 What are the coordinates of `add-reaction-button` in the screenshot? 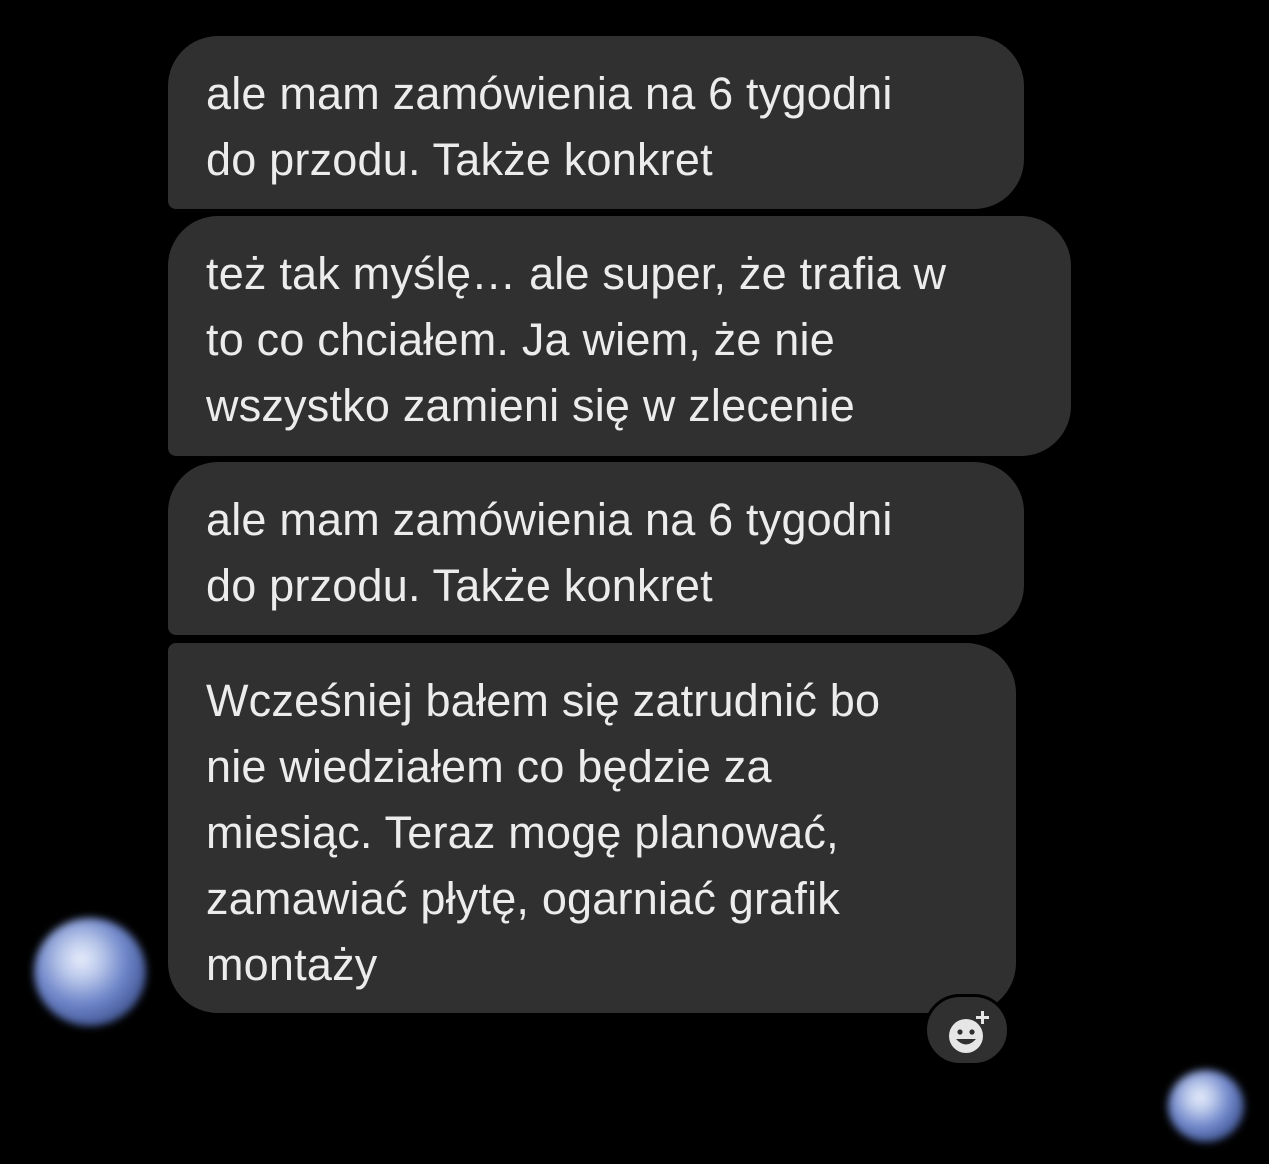 It's located at (967, 1030).